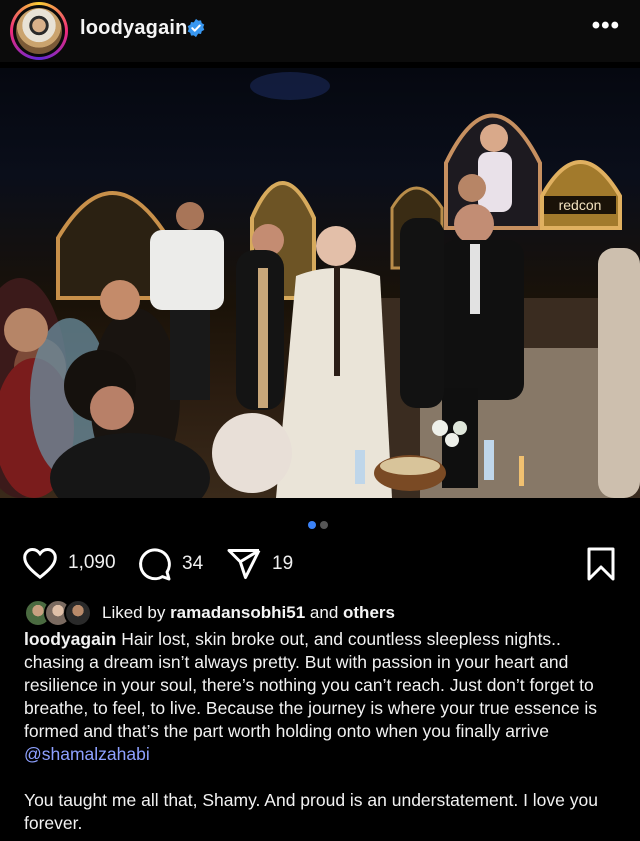  What do you see at coordinates (59, 613) in the screenshot?
I see `liked-by-avatars` at bounding box center [59, 613].